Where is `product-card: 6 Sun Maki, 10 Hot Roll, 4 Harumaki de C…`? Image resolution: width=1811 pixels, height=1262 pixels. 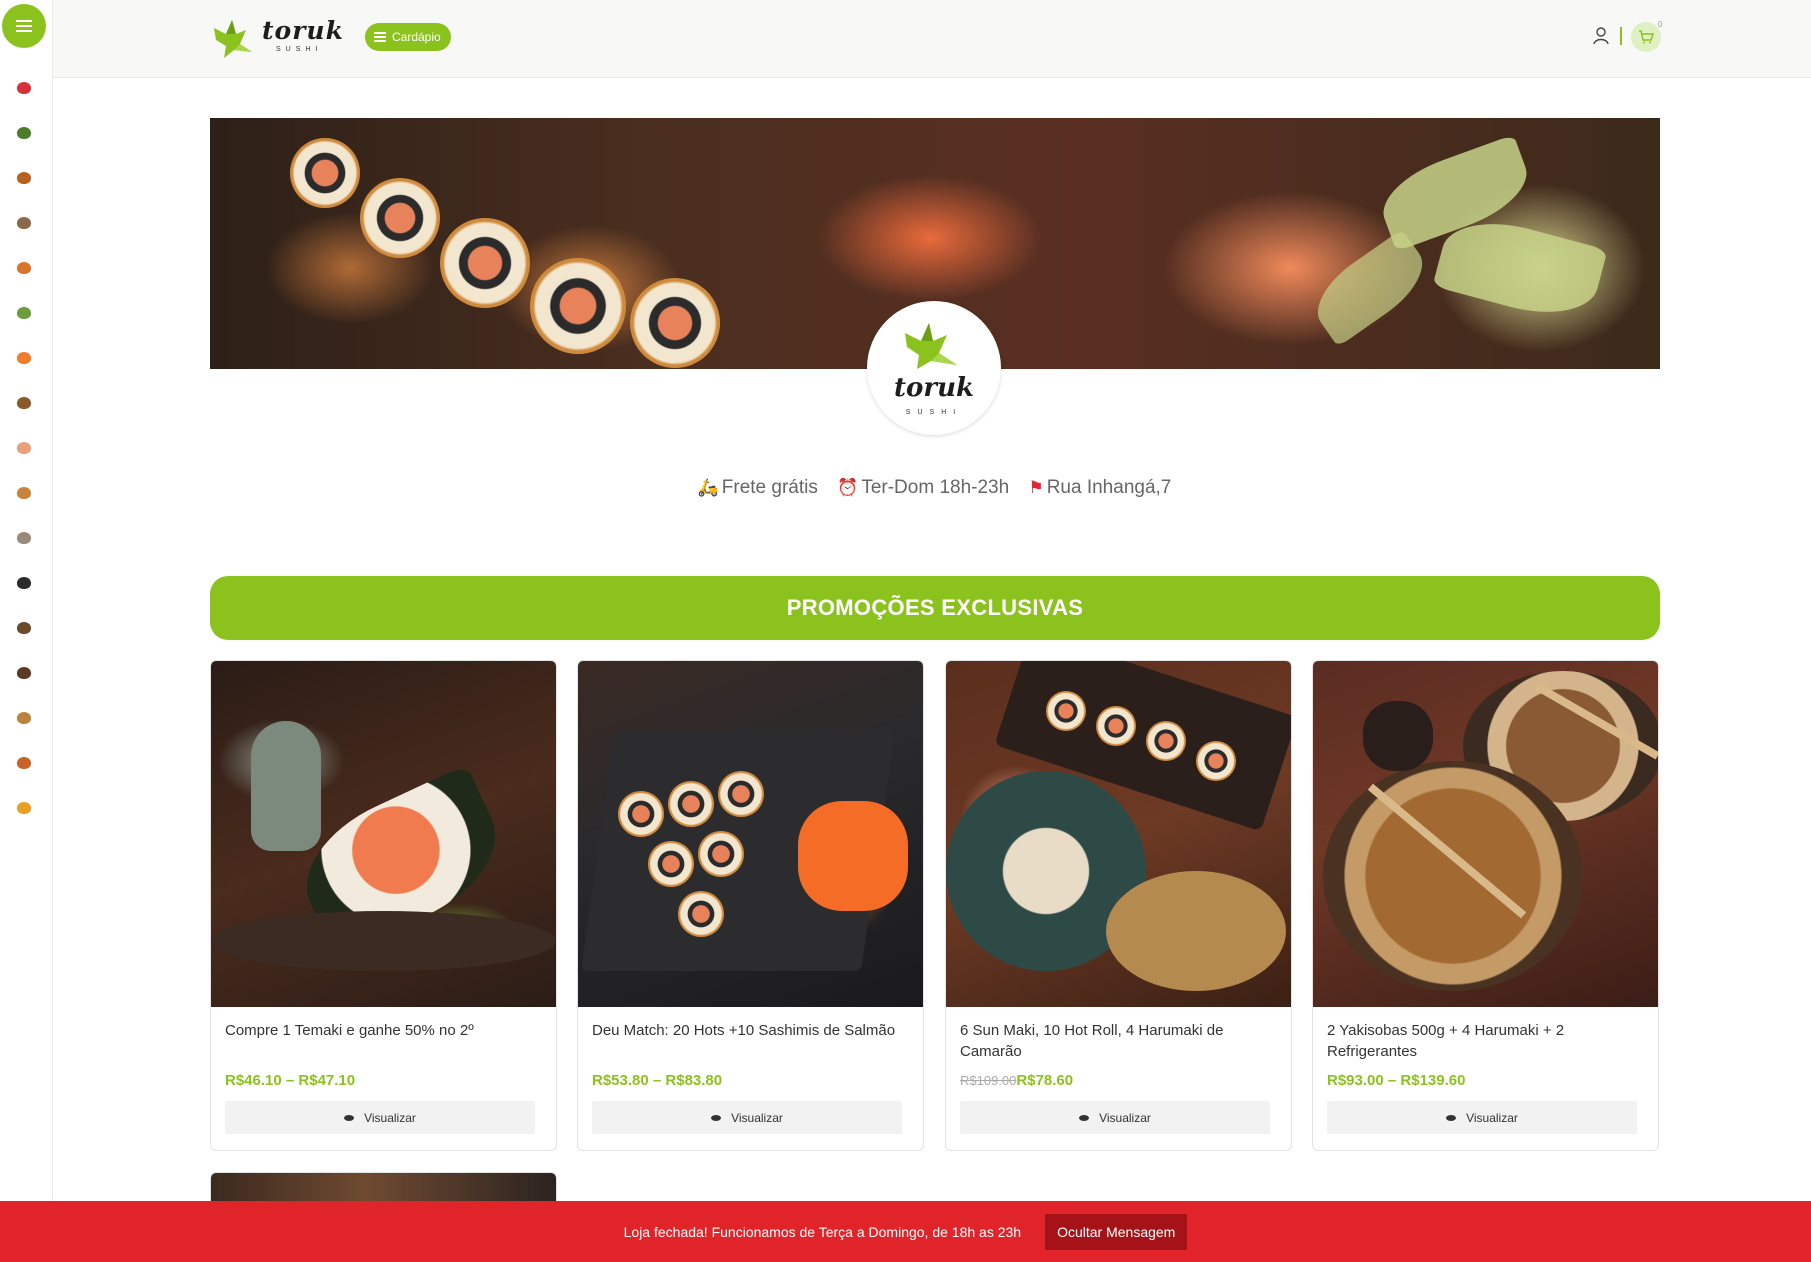
product-card: 6 Sun Maki, 10 Hot Roll, 4 Harumaki de C… is located at coordinates (1118, 905).